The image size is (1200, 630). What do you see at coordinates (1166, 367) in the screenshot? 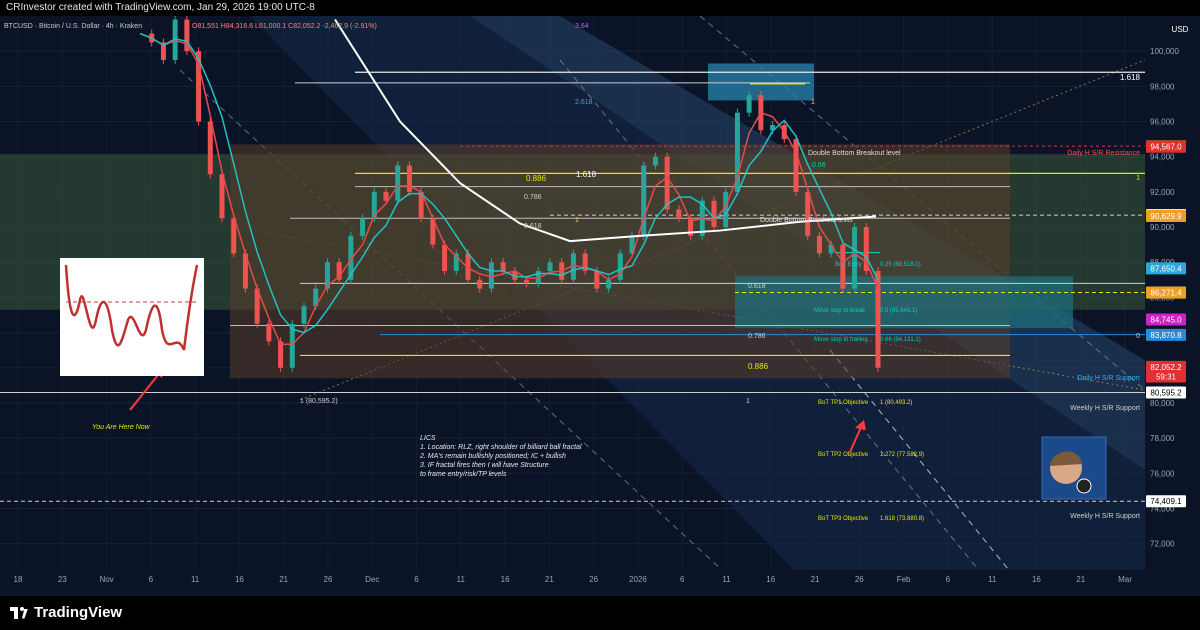
I see `price-tag-label: 82,052.2` at bounding box center [1166, 367].